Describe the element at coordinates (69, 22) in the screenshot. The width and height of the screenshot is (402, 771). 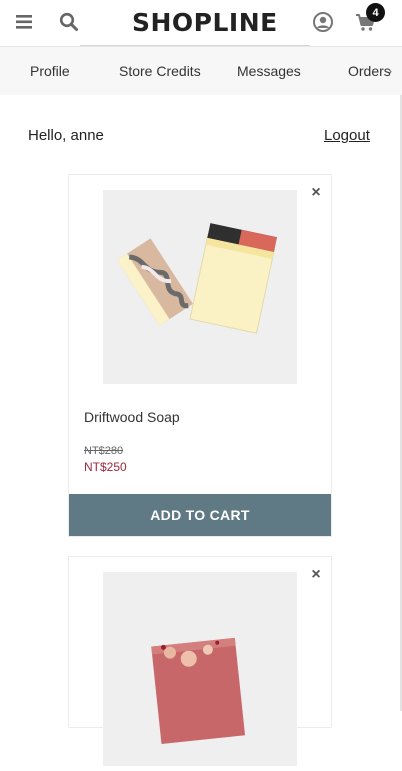
I see `search-icon` at that location.